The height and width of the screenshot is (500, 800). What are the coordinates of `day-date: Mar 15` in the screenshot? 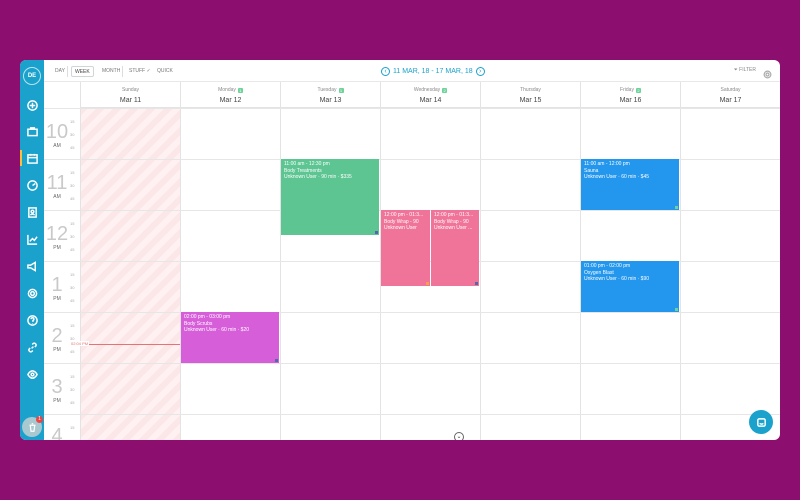 It's located at (530, 100).